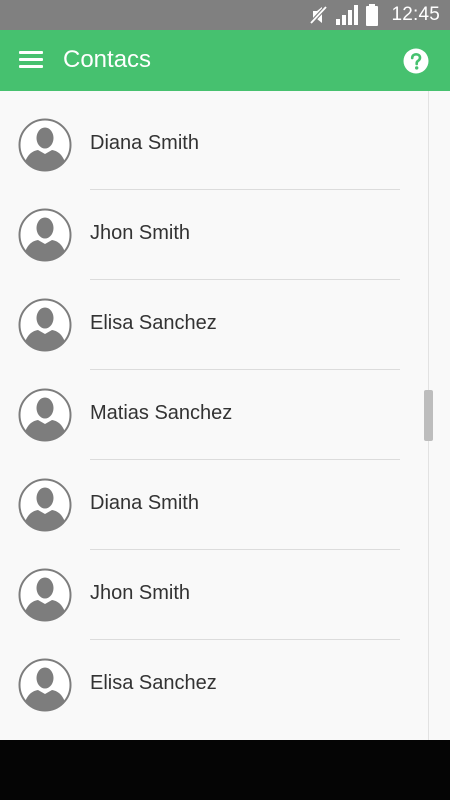 This screenshot has width=450, height=800. I want to click on battery-icon, so click(372, 15).